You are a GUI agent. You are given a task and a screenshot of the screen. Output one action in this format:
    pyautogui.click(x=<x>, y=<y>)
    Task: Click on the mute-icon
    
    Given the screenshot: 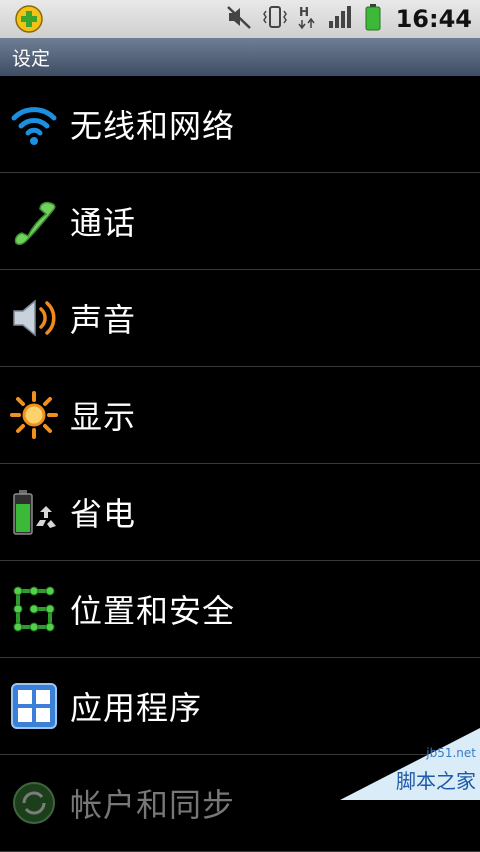 What is the action you would take?
    pyautogui.click(x=239, y=19)
    